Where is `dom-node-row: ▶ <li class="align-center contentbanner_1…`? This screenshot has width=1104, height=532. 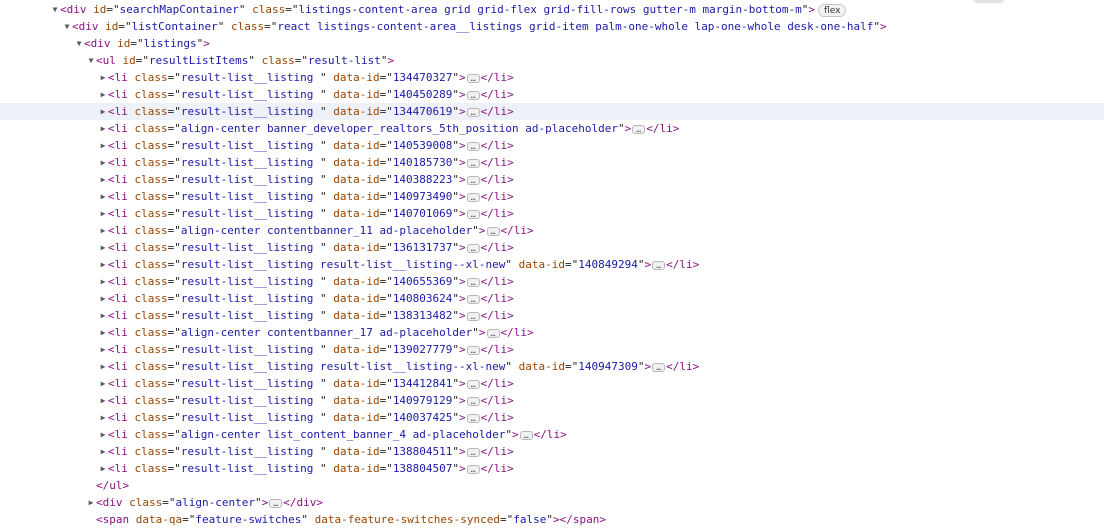
dom-node-row: ▶ <li class="align-center contentbanner_1… is located at coordinates (552, 230).